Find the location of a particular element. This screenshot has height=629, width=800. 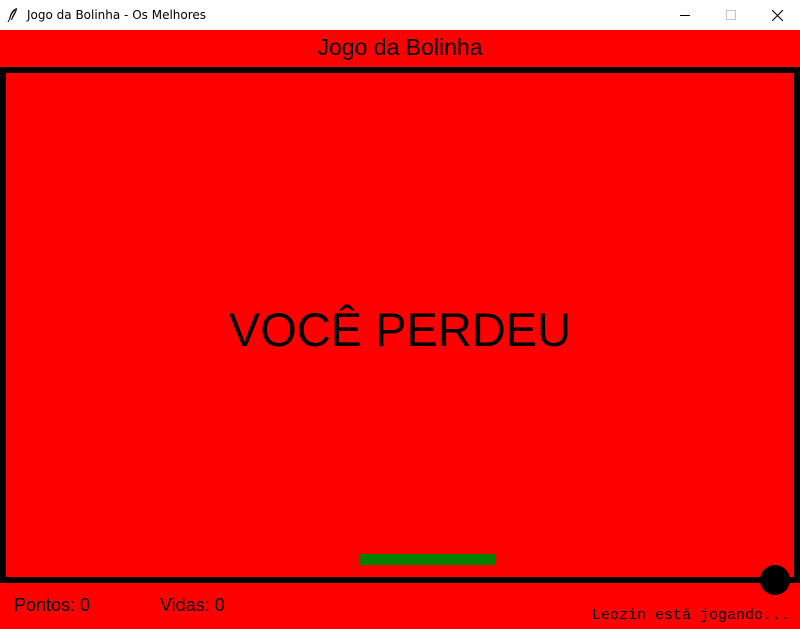

close-button is located at coordinates (777, 15).